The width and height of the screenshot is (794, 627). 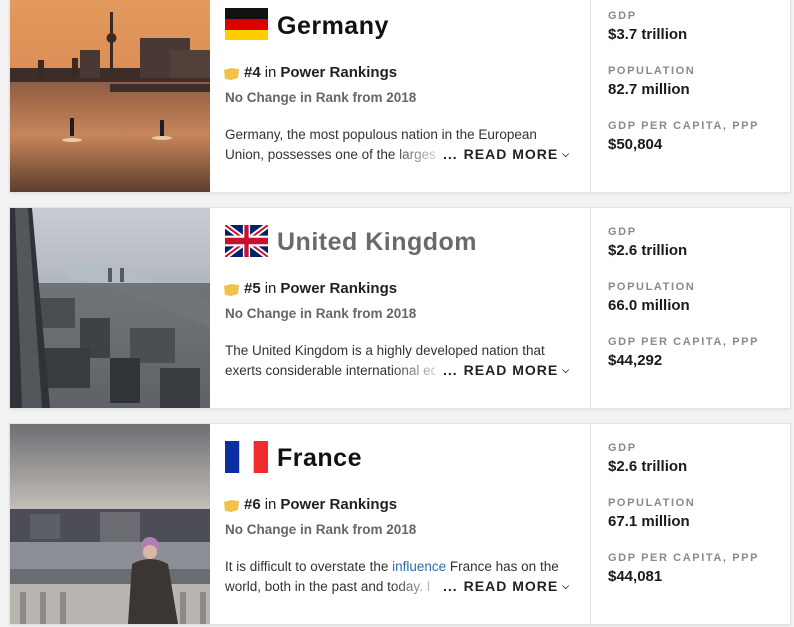 What do you see at coordinates (333, 26) in the screenshot?
I see `country-name: Germany` at bounding box center [333, 26].